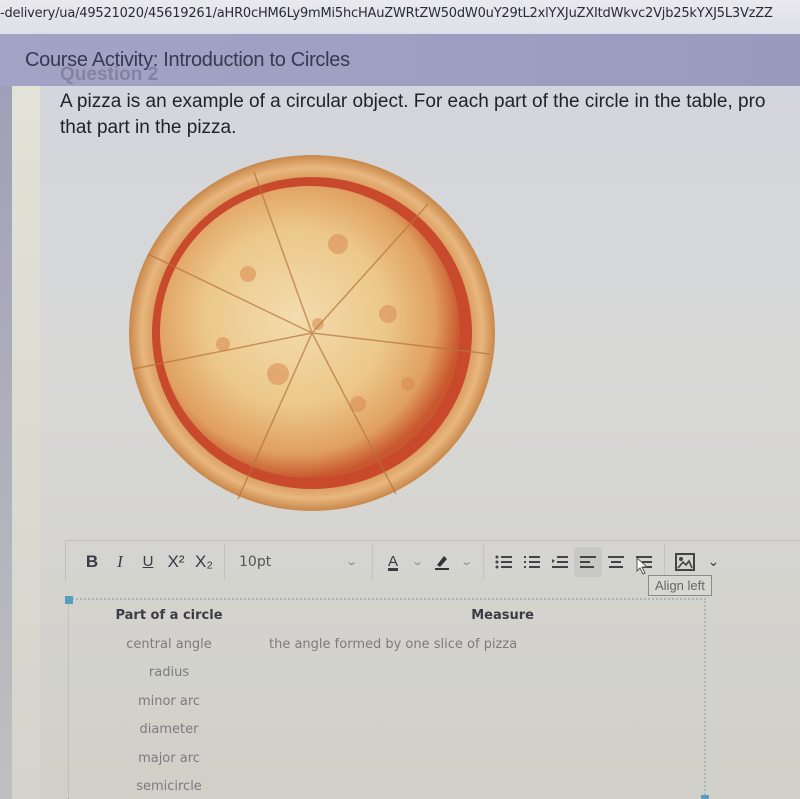 Image resolution: width=800 pixels, height=799 pixels. What do you see at coordinates (504, 562) in the screenshot?
I see `bulleted-list-icon` at bounding box center [504, 562].